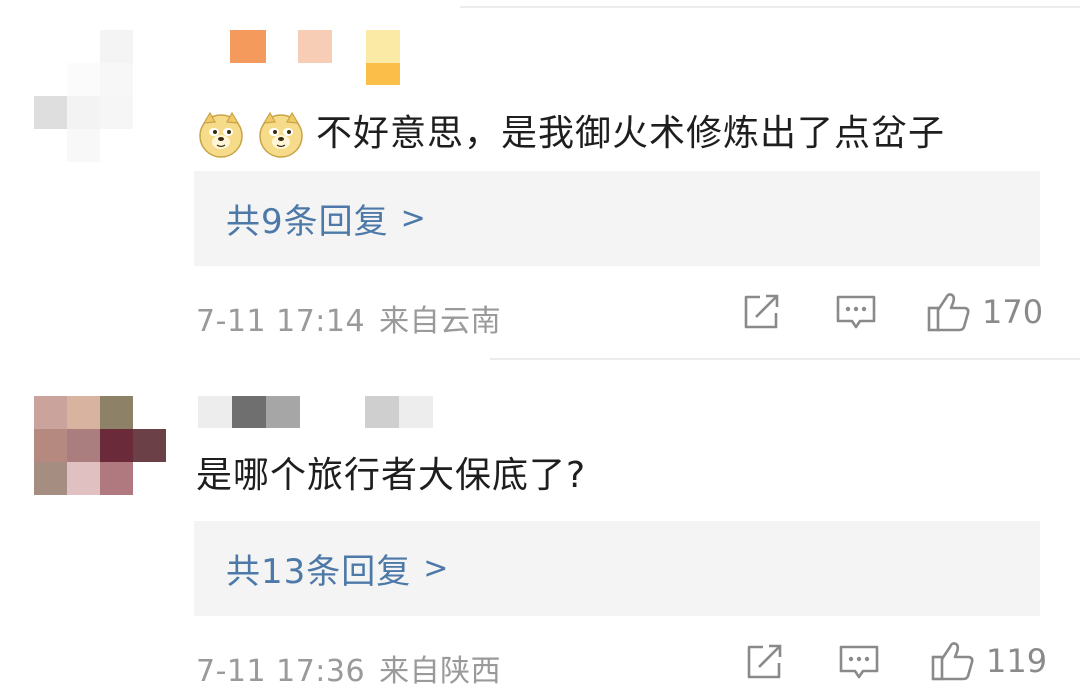 This screenshot has width=1080, height=695. I want to click on comment-body: 是哪个旅行者大保底了?, so click(391, 475).